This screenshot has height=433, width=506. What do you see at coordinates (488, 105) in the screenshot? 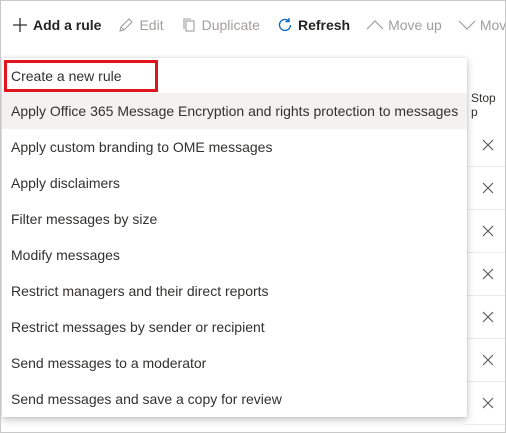
I see `column-header-stop-processing: Stop p` at bounding box center [488, 105].